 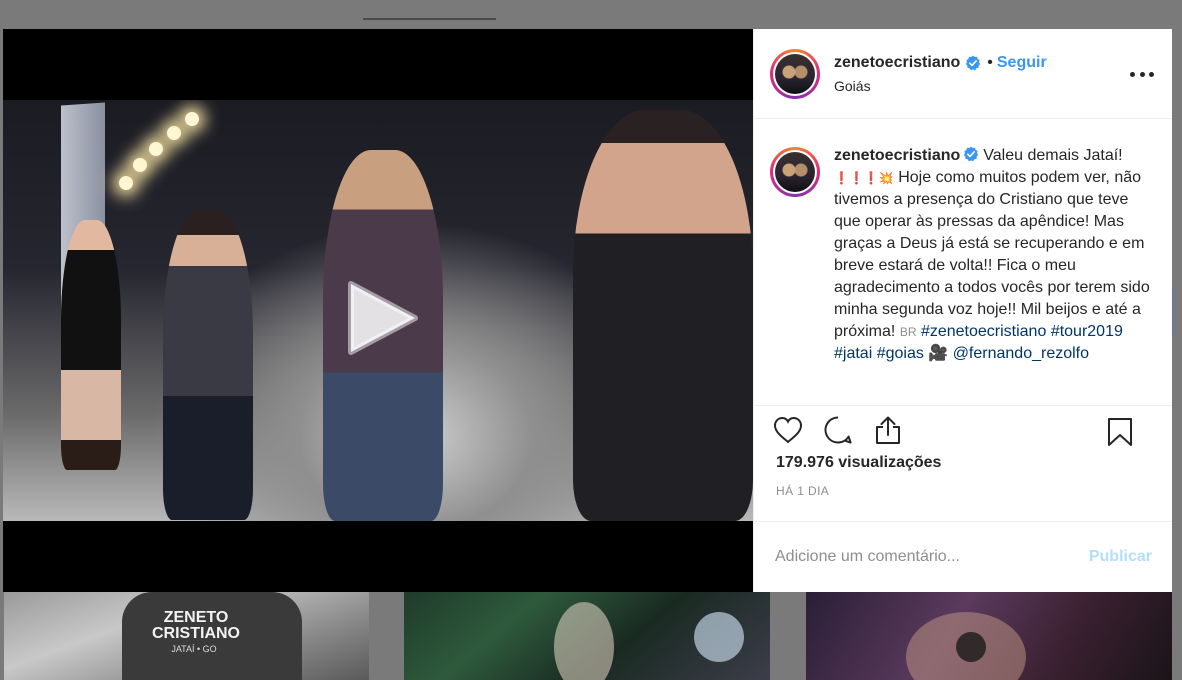 I want to click on hashtag-link: #zenetoecristiano, so click(x=983, y=331).